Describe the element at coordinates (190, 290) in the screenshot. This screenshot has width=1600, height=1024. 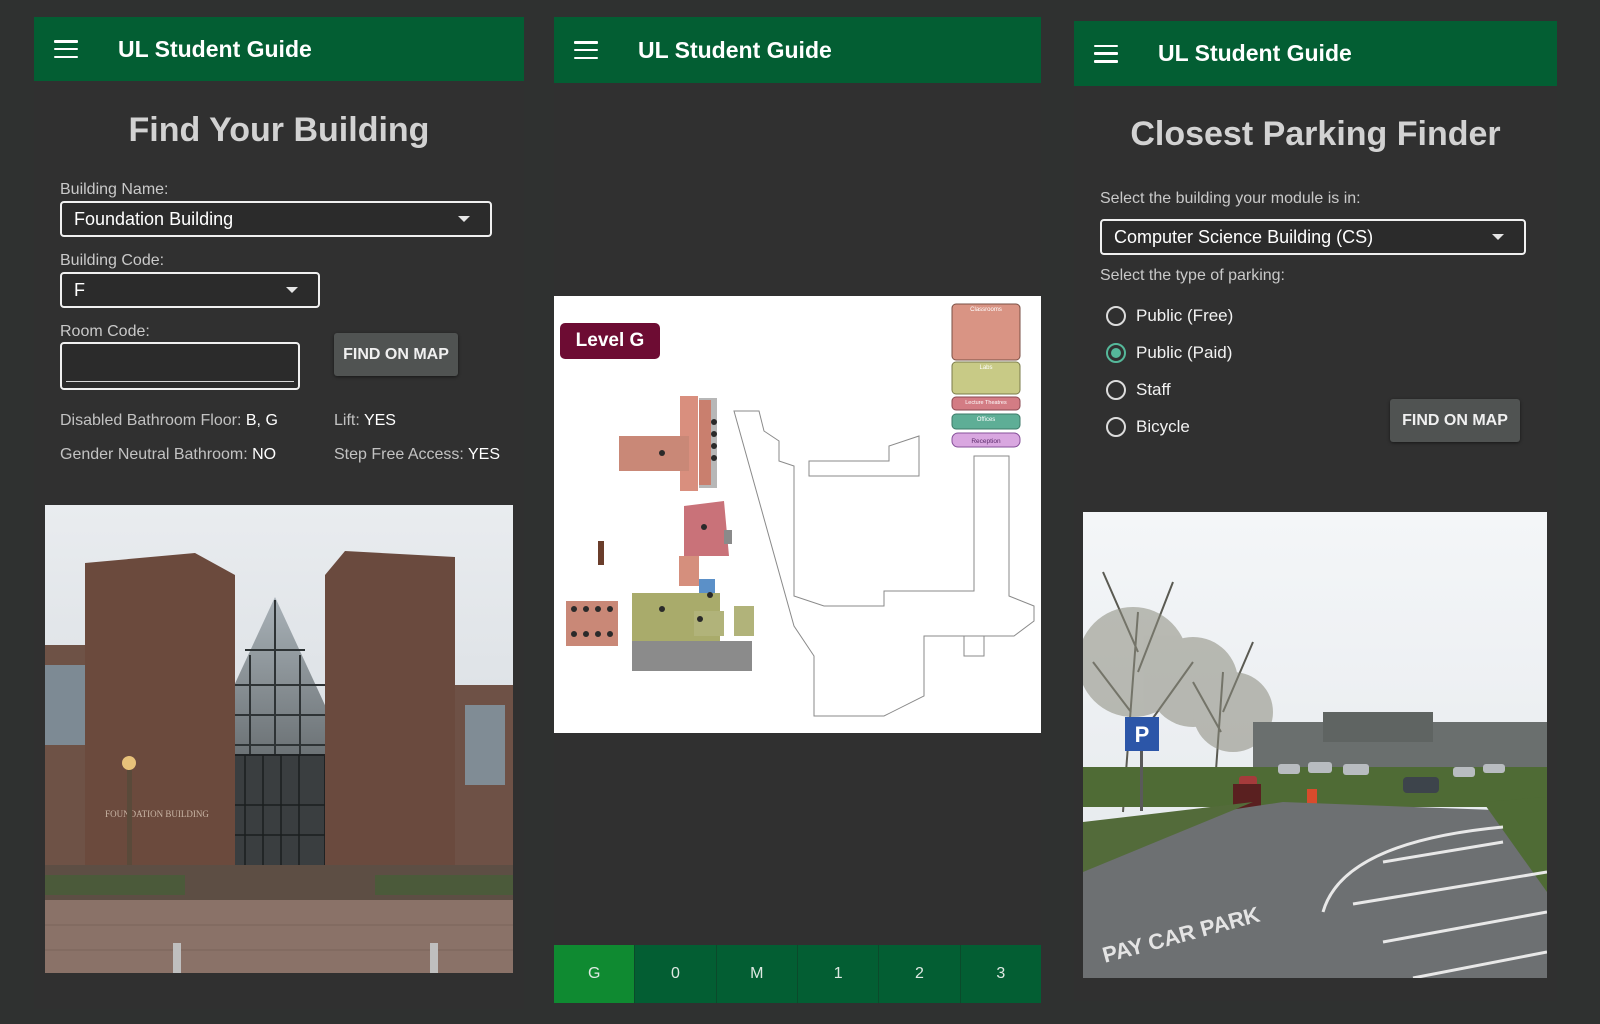
I see `building-code-select: F` at that location.